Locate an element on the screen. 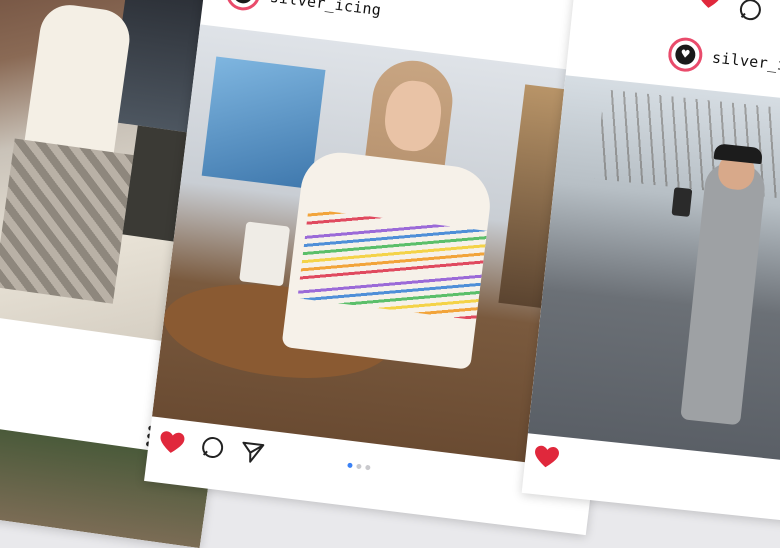 The width and height of the screenshot is (780, 548). carousel-dots is located at coordinates (359, 466).